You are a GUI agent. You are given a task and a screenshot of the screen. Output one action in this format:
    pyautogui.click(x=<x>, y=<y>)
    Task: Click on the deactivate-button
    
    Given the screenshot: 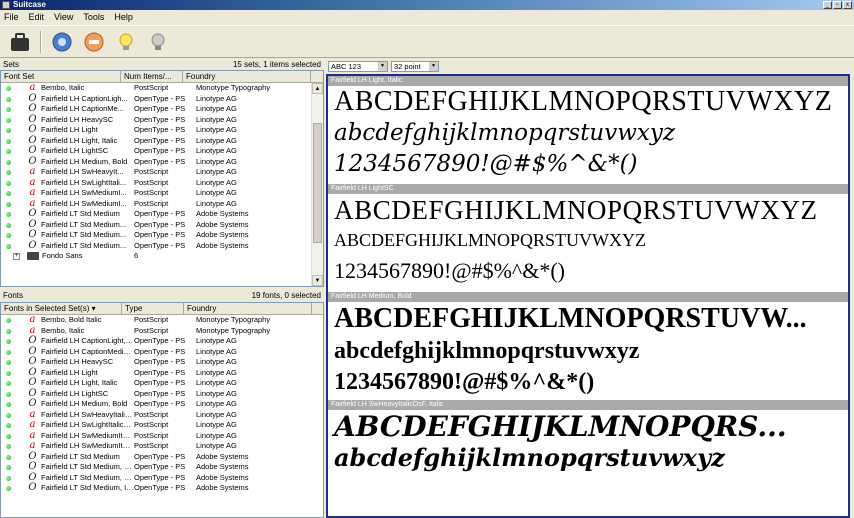 What is the action you would take?
    pyautogui.click(x=94, y=42)
    